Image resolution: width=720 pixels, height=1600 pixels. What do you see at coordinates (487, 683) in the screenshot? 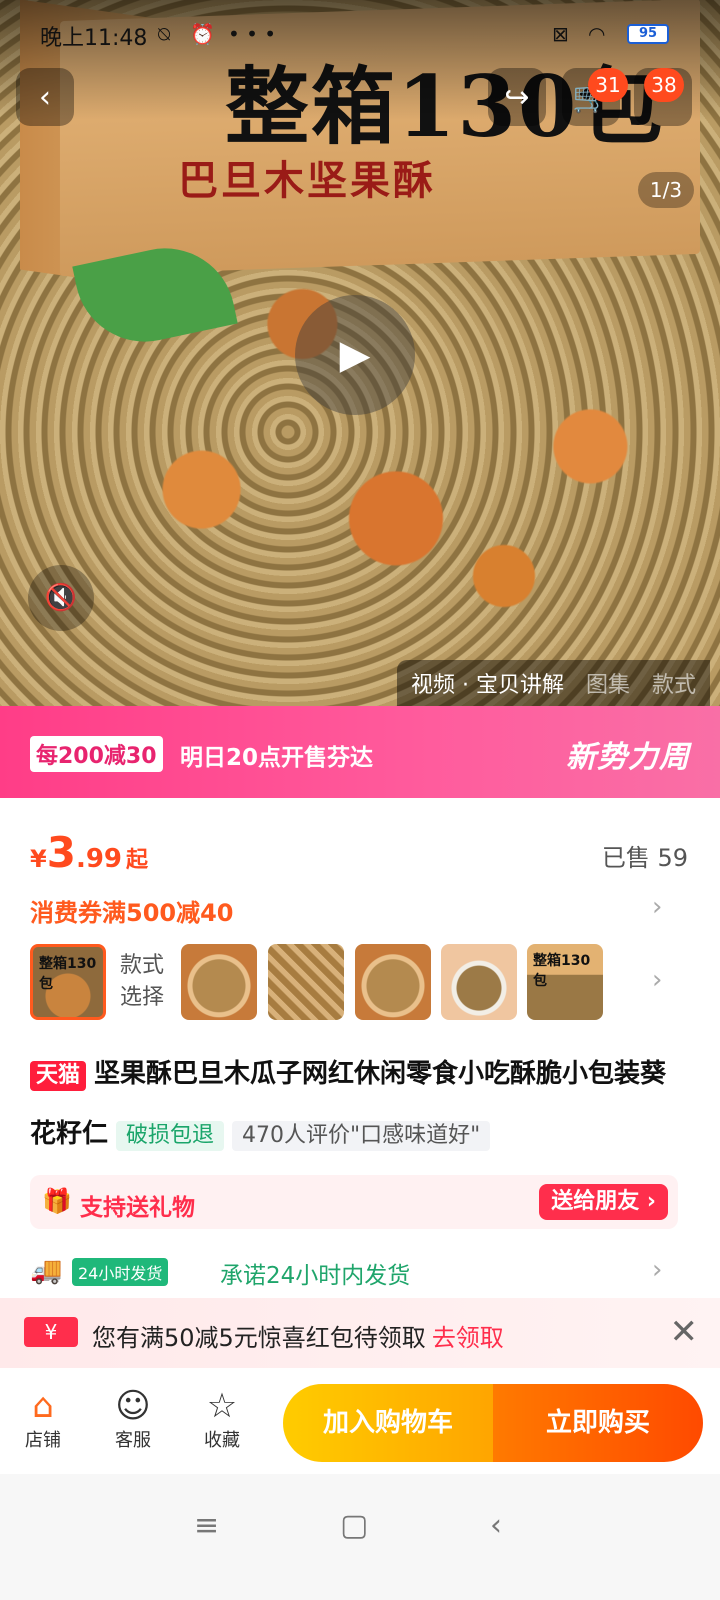
I see `tab-video: 视频 · 宝贝讲解` at bounding box center [487, 683].